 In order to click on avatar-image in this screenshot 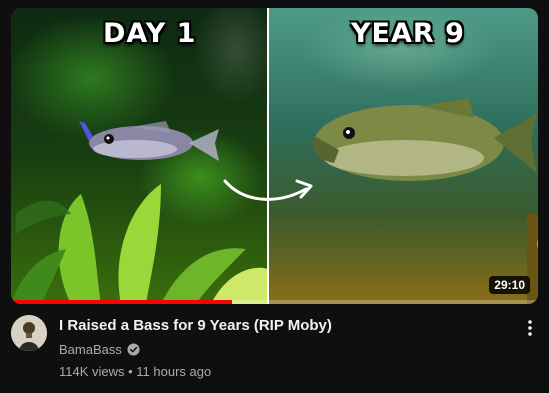, I will do `click(29, 333)`.